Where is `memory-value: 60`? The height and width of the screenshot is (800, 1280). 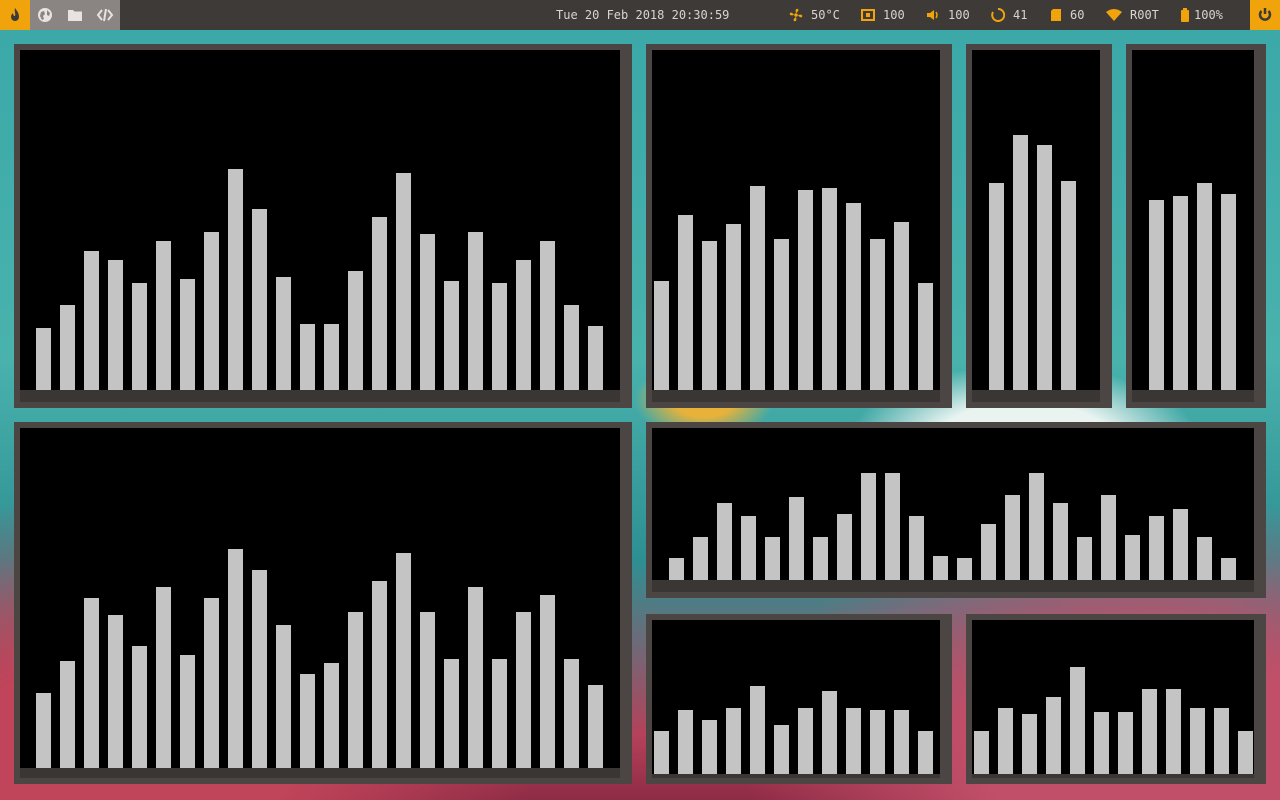 memory-value: 60 is located at coordinates (1077, 15).